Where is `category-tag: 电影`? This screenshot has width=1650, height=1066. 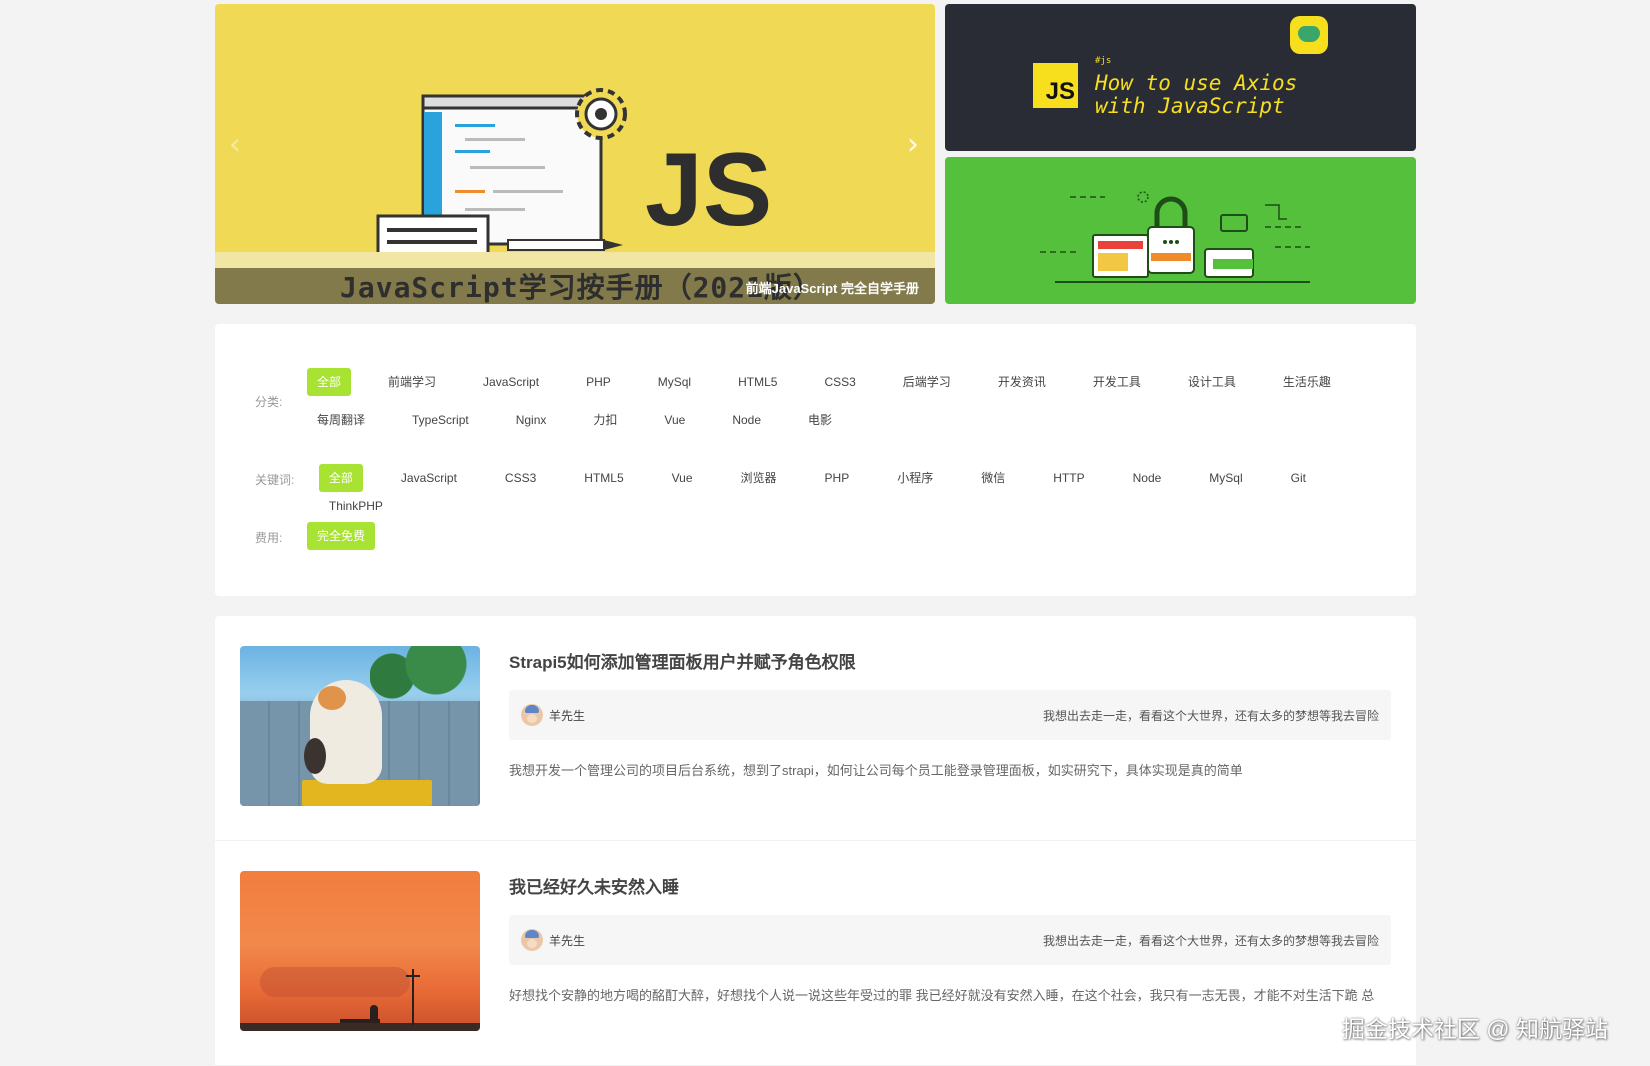
category-tag: 电影 is located at coordinates (820, 420).